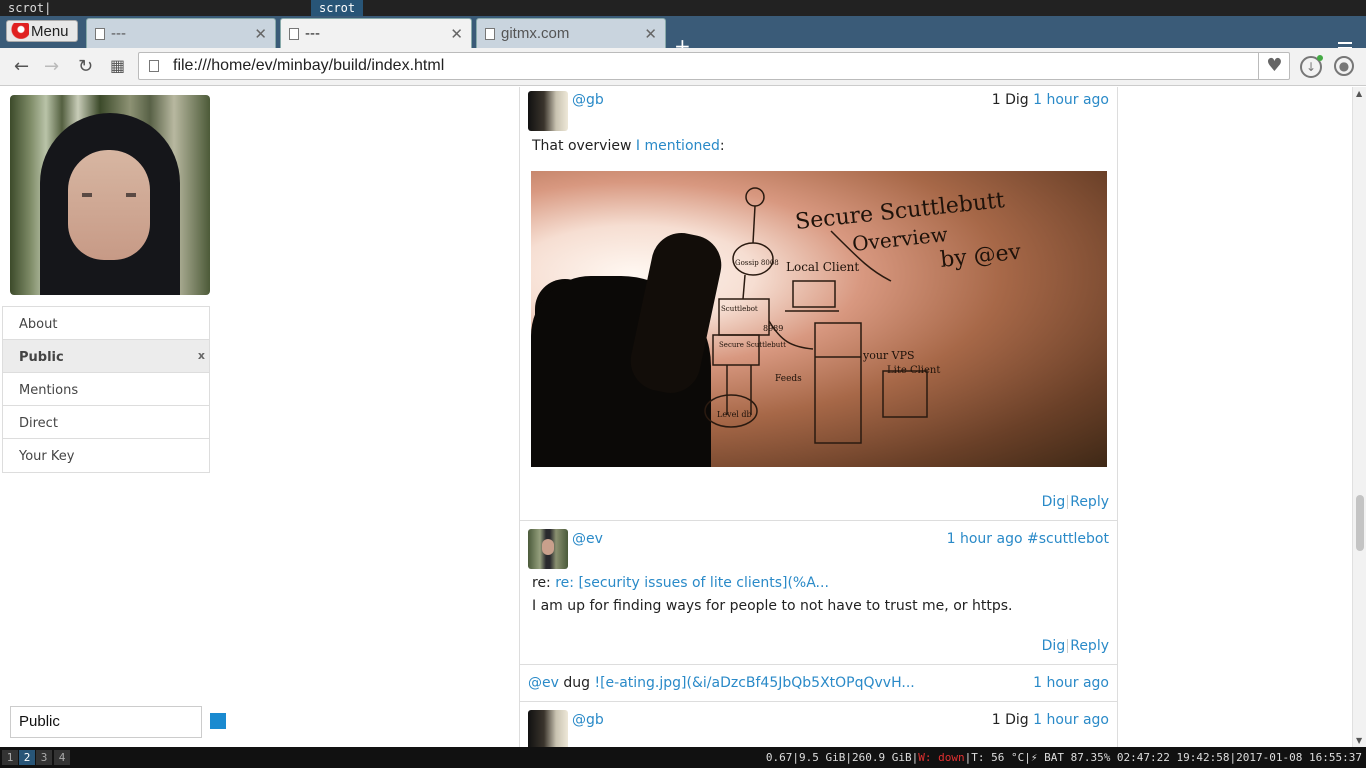 This screenshot has height=768, width=1366. What do you see at coordinates (21, 66) in the screenshot?
I see `back-icon: ←` at bounding box center [21, 66].